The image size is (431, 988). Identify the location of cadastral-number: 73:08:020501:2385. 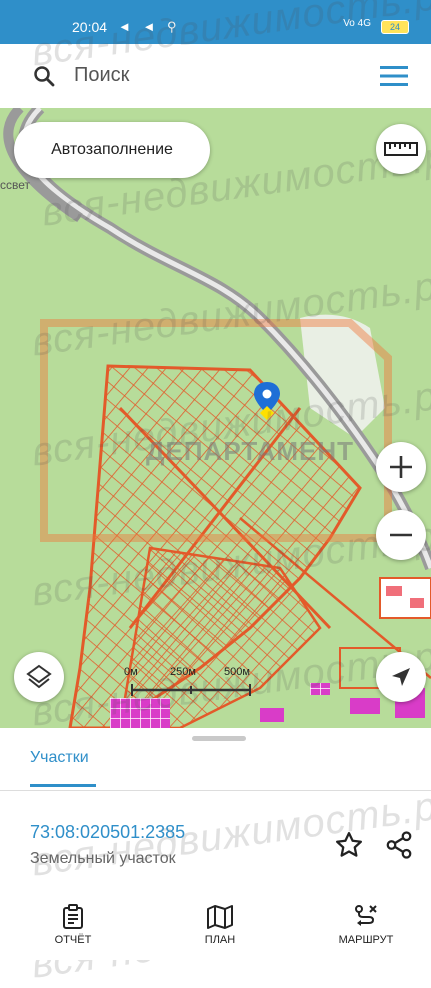
(107, 832).